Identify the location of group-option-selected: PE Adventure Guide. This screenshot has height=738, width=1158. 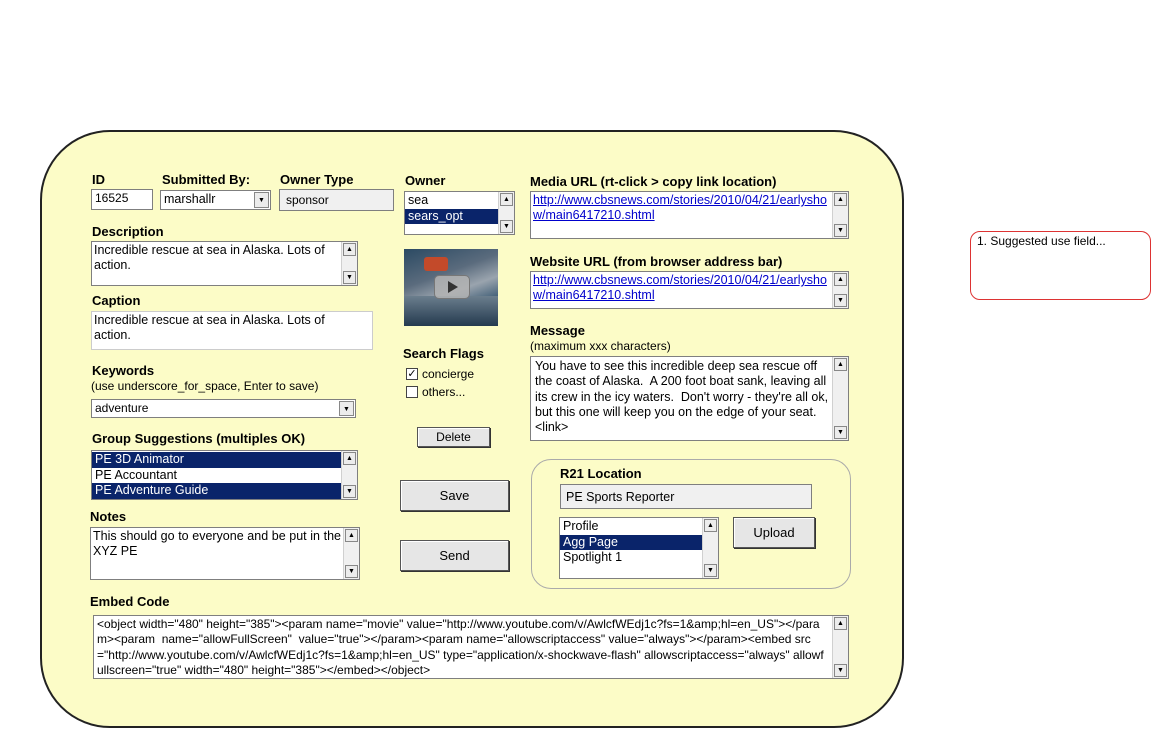
(216, 491).